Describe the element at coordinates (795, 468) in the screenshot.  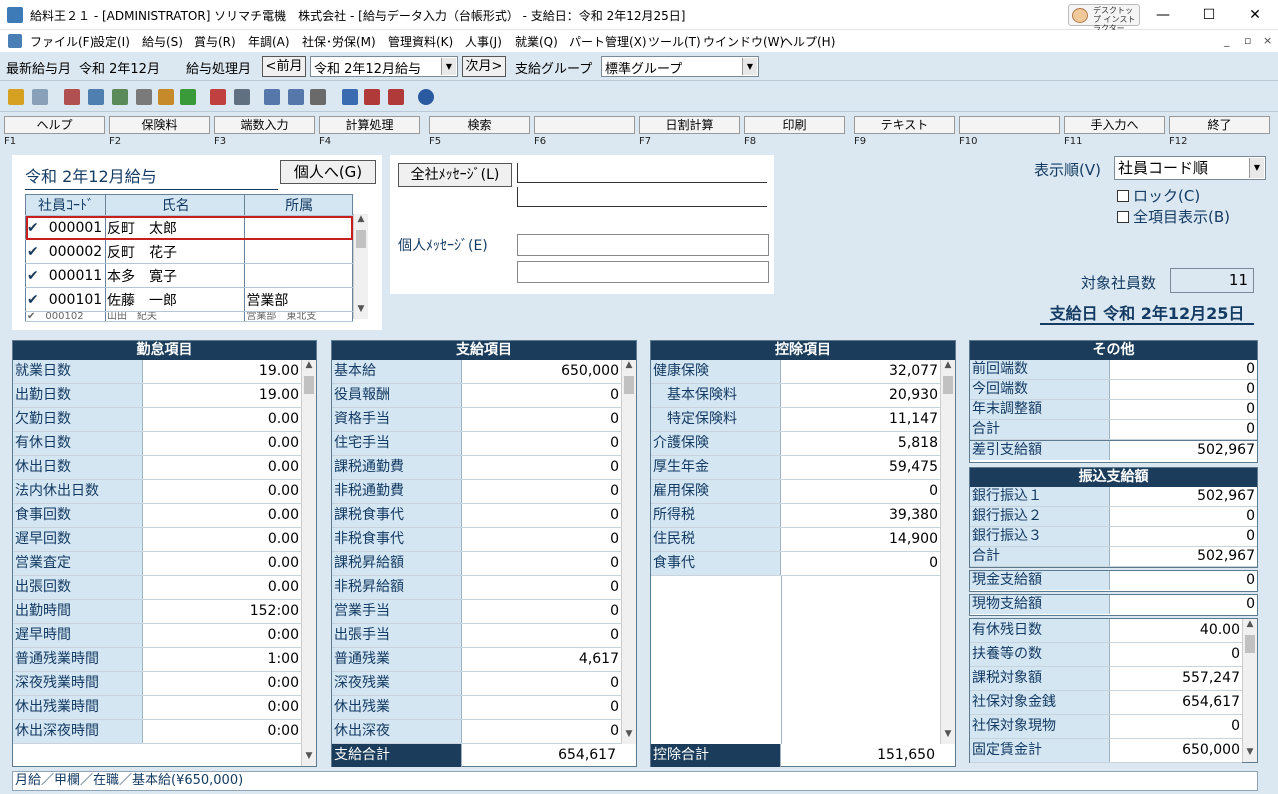
I see `item-row: 厚生年金 59,475` at that location.